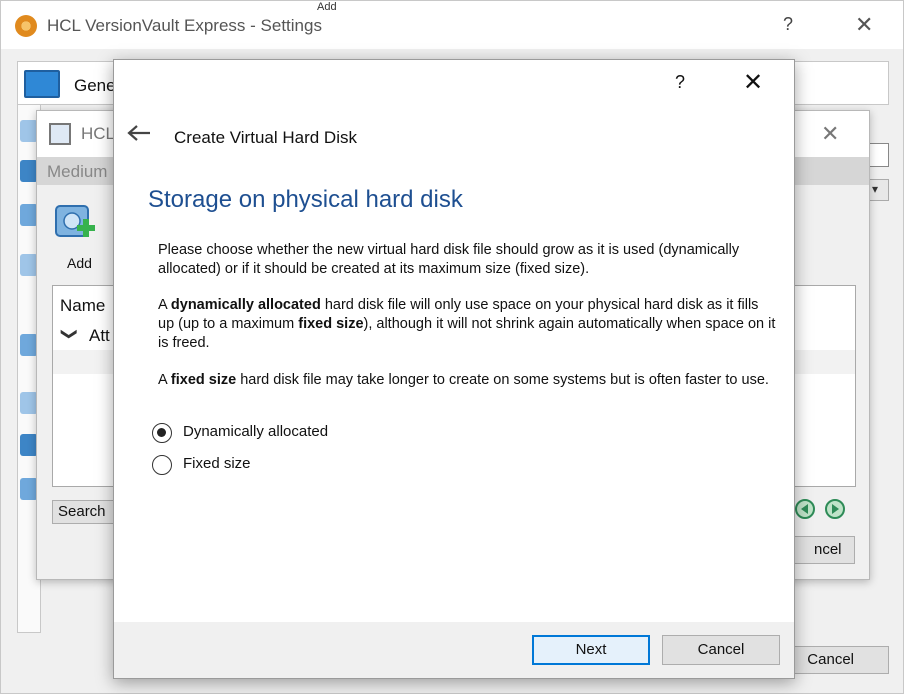 Image resolution: width=904 pixels, height=694 pixels. I want to click on column-header-name: Name, so click(82, 306).